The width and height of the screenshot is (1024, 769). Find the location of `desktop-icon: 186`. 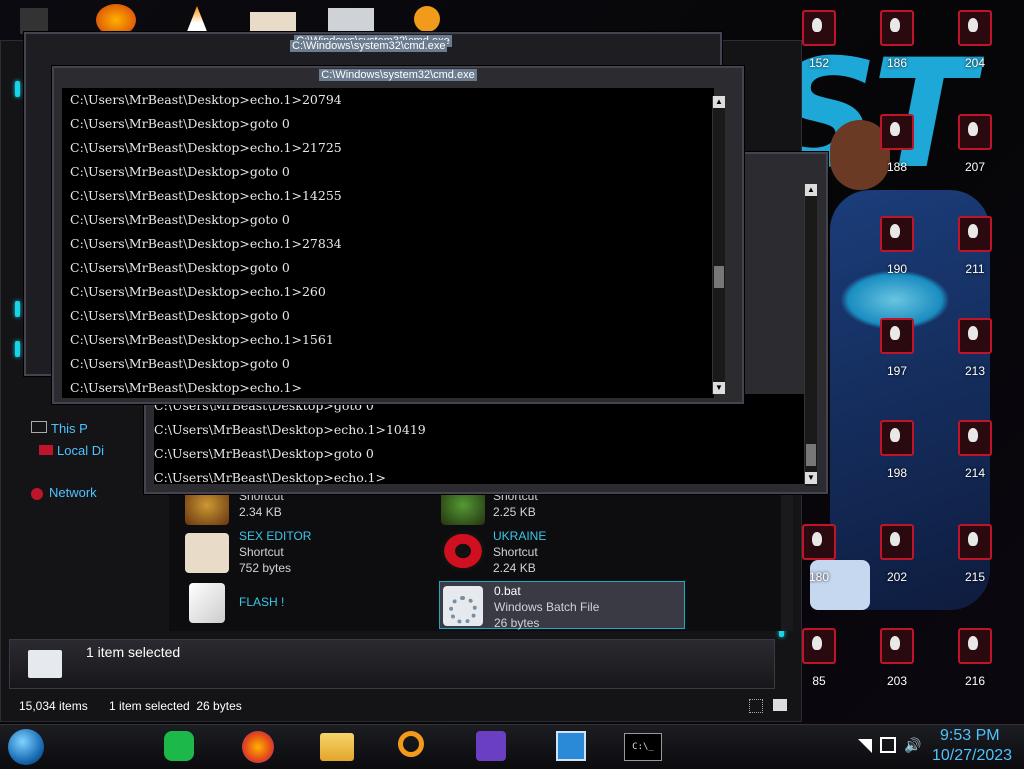

desktop-icon: 186 is located at coordinates (897, 58).